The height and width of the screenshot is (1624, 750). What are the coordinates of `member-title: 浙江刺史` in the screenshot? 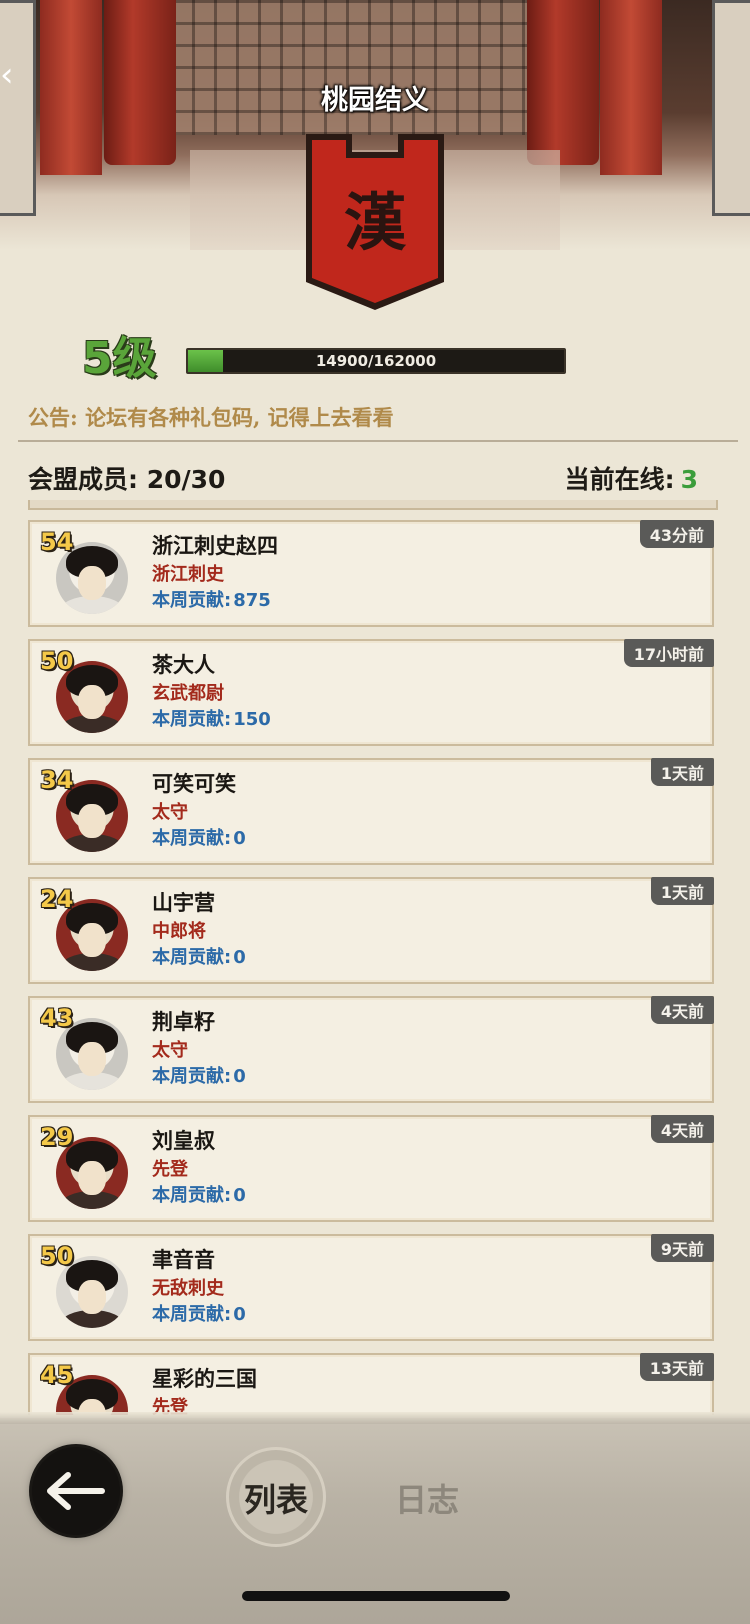 It's located at (188, 574).